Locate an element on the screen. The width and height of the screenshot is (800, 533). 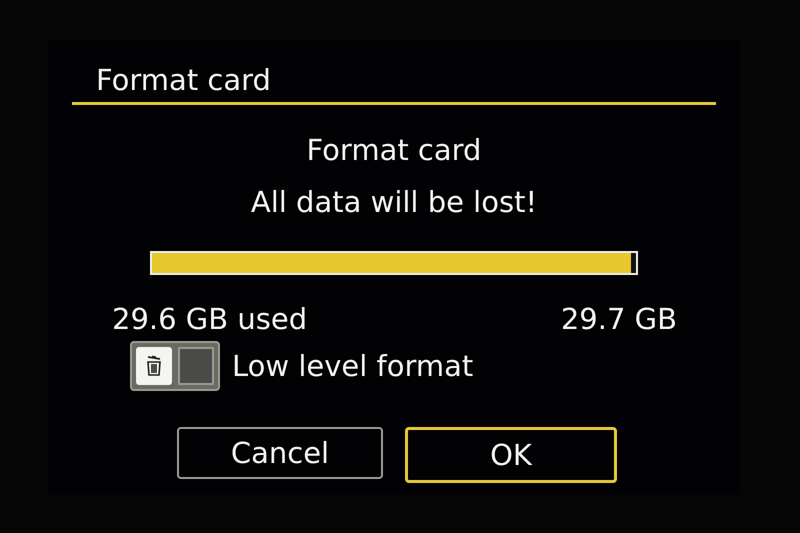
message-text: All data will be lost! is located at coordinates (394, 202).